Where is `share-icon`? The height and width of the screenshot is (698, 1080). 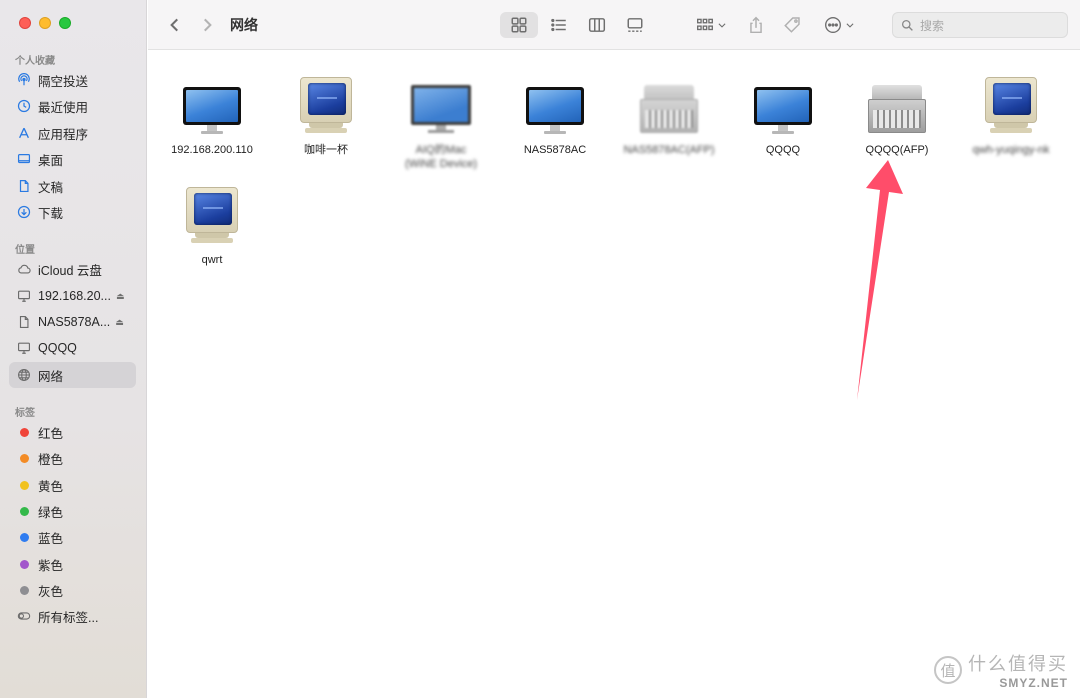
share-icon is located at coordinates (756, 25).